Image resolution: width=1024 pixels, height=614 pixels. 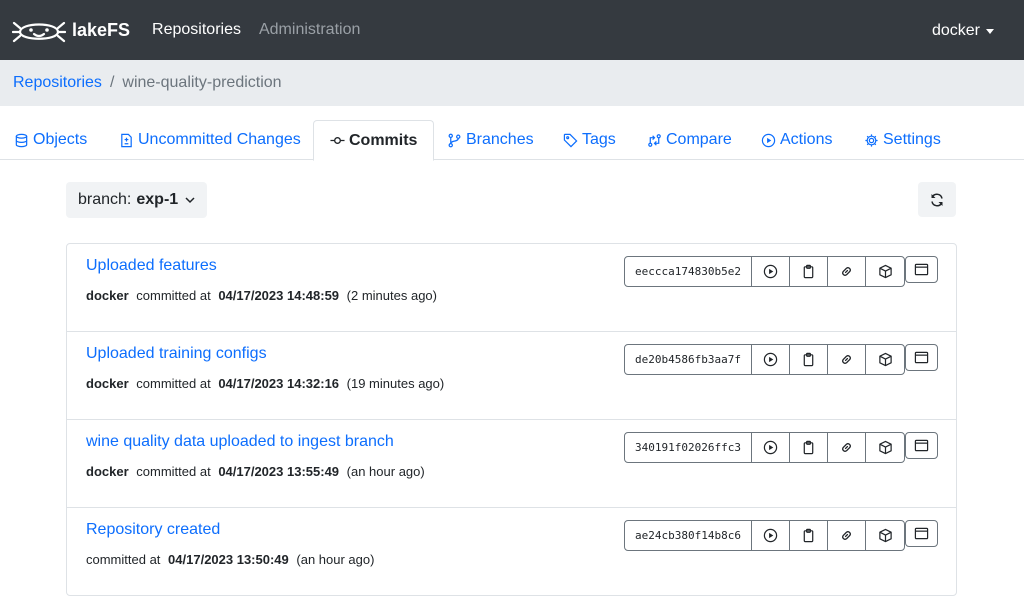 What do you see at coordinates (21, 140) in the screenshot?
I see `database-icon` at bounding box center [21, 140].